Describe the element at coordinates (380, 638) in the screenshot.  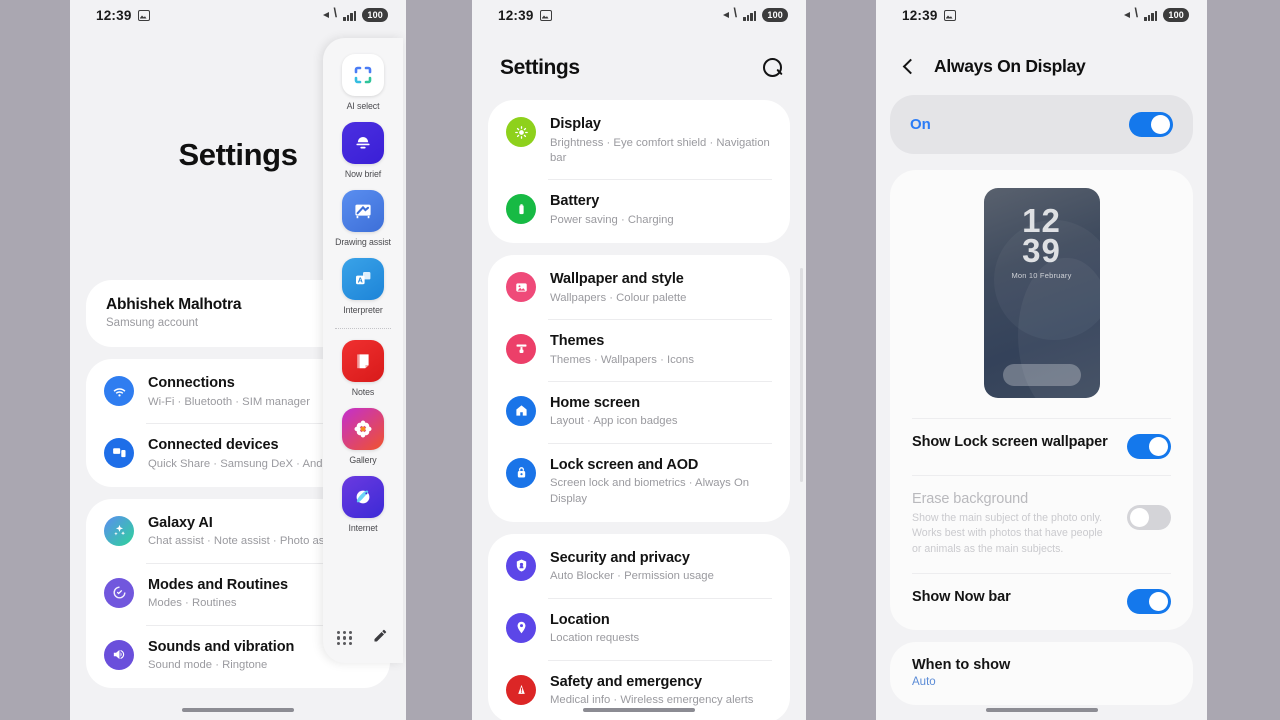
I see `pencil-edit-icon` at that location.